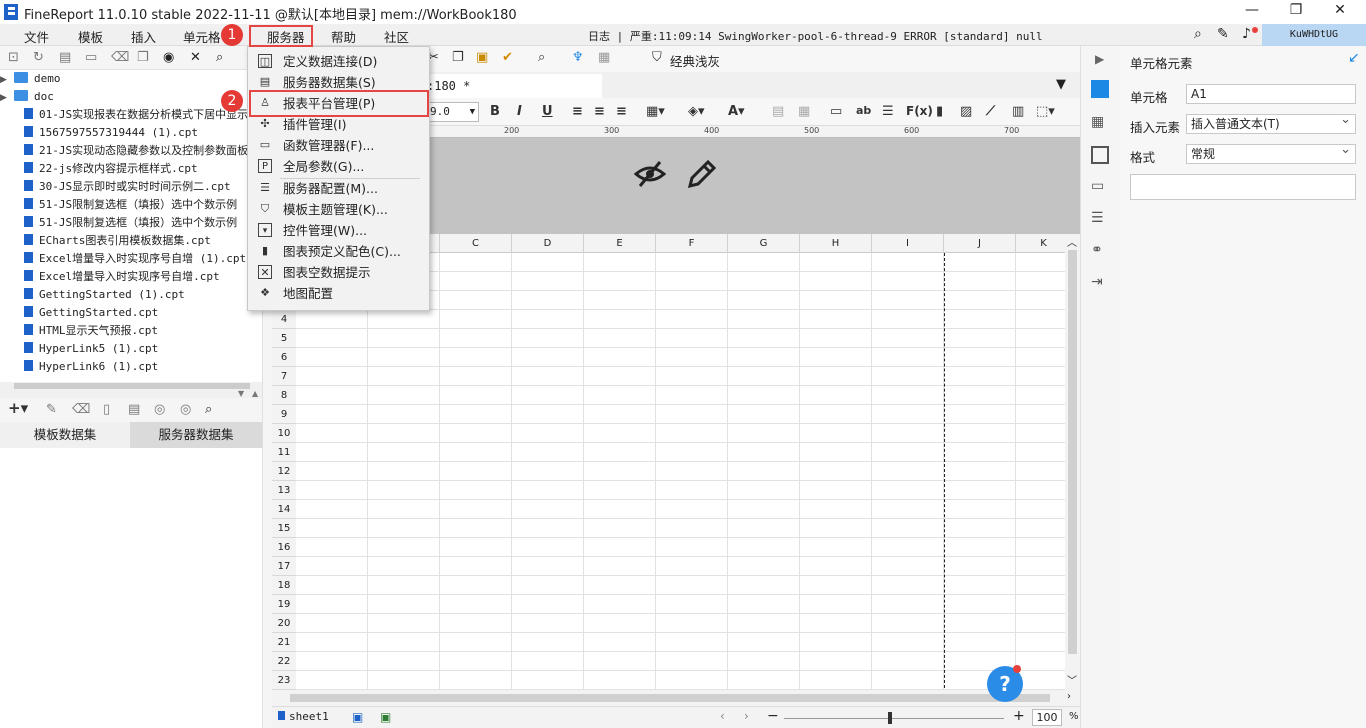 The height and width of the screenshot is (728, 1366). I want to click on row-header: 20, so click(284, 623).